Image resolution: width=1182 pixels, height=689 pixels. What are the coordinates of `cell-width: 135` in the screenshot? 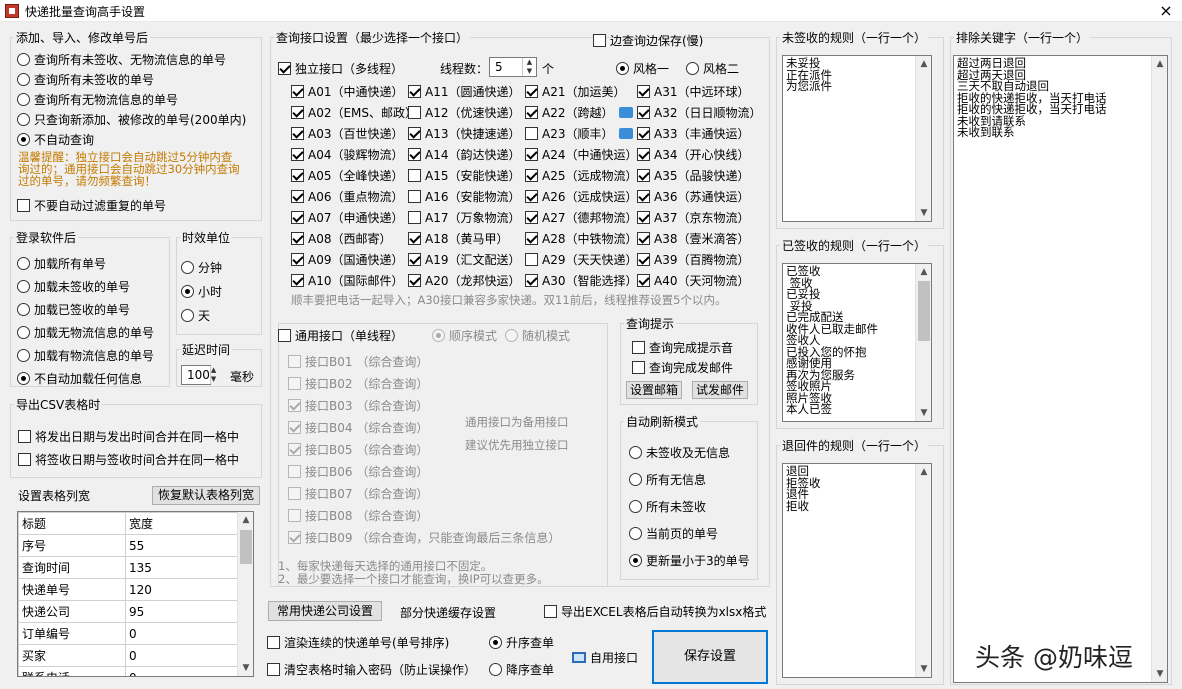 It's located at (181, 567).